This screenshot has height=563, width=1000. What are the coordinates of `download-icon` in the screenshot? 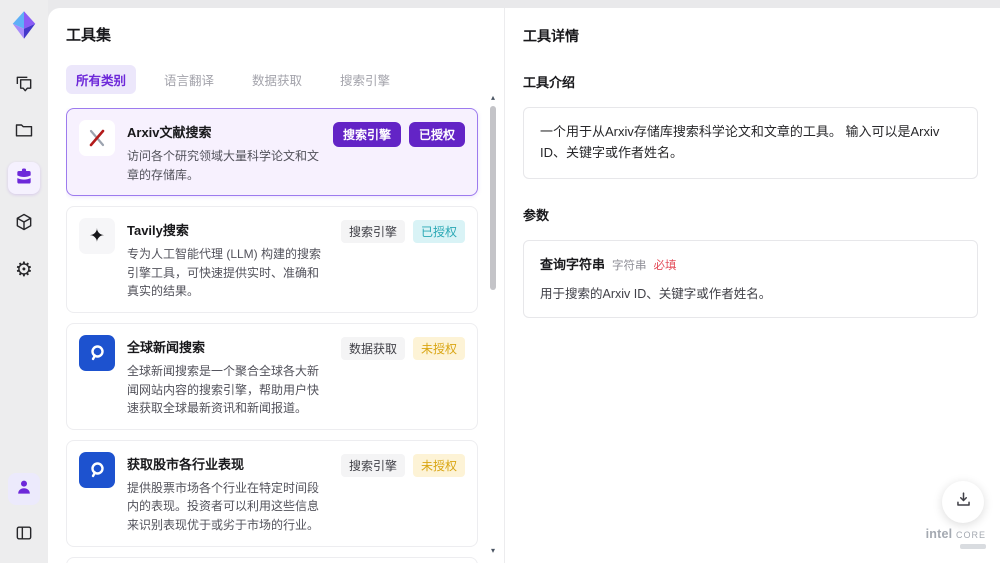 It's located at (963, 502).